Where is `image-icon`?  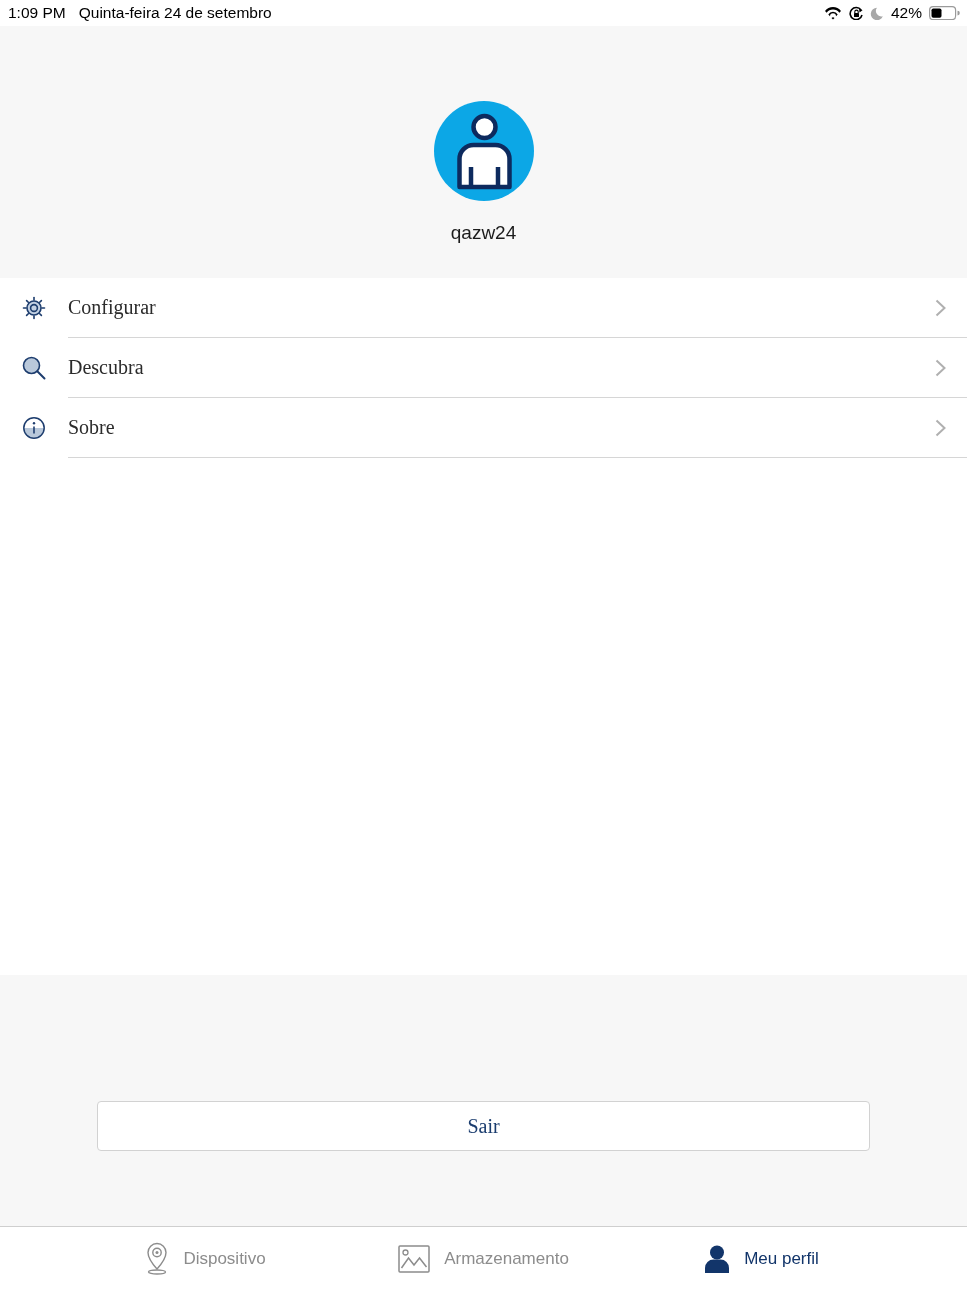 image-icon is located at coordinates (414, 1258).